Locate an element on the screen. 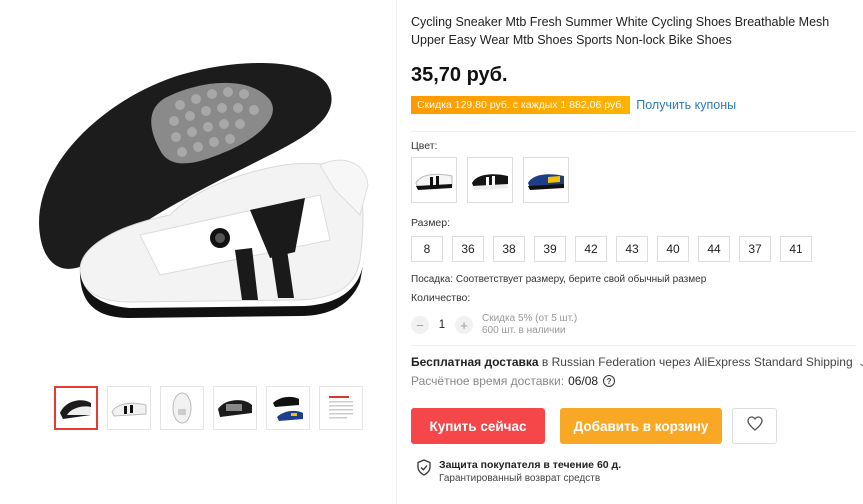 This screenshot has width=863, height=504. quantity-info: Скидка 5% (от 5 шт.) 600 шт. в наличии is located at coordinates (529, 325).